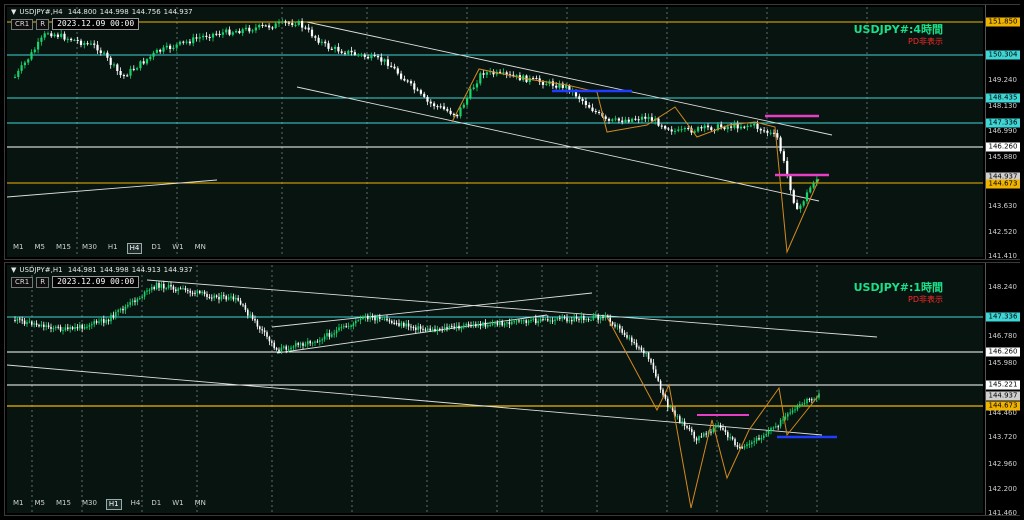  Describe the element at coordinates (178, 270) in the screenshot. I see `close-value: 144.937` at that location.